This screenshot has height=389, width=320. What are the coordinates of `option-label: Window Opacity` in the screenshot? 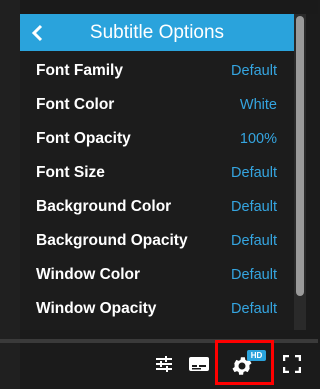 It's located at (96, 308).